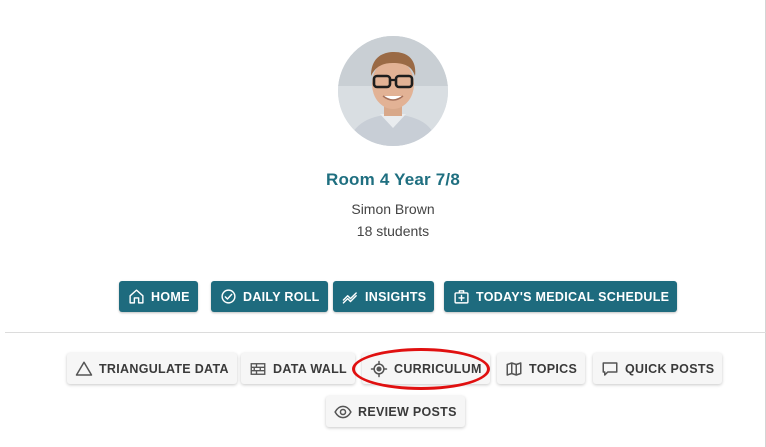 This screenshot has height=447, width=766. Describe the element at coordinates (396, 296) in the screenshot. I see `insights-button-label: INSIGHTS` at that location.